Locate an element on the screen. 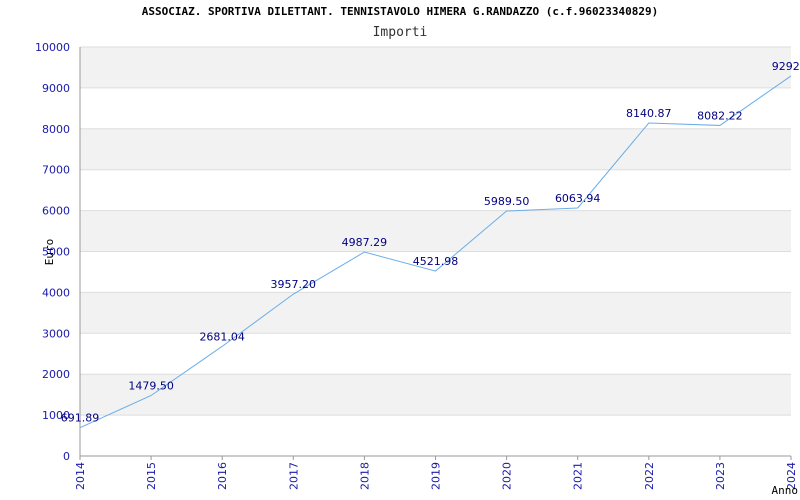 The image size is (800, 500). x-tick-label: 2019 is located at coordinates (436, 476).